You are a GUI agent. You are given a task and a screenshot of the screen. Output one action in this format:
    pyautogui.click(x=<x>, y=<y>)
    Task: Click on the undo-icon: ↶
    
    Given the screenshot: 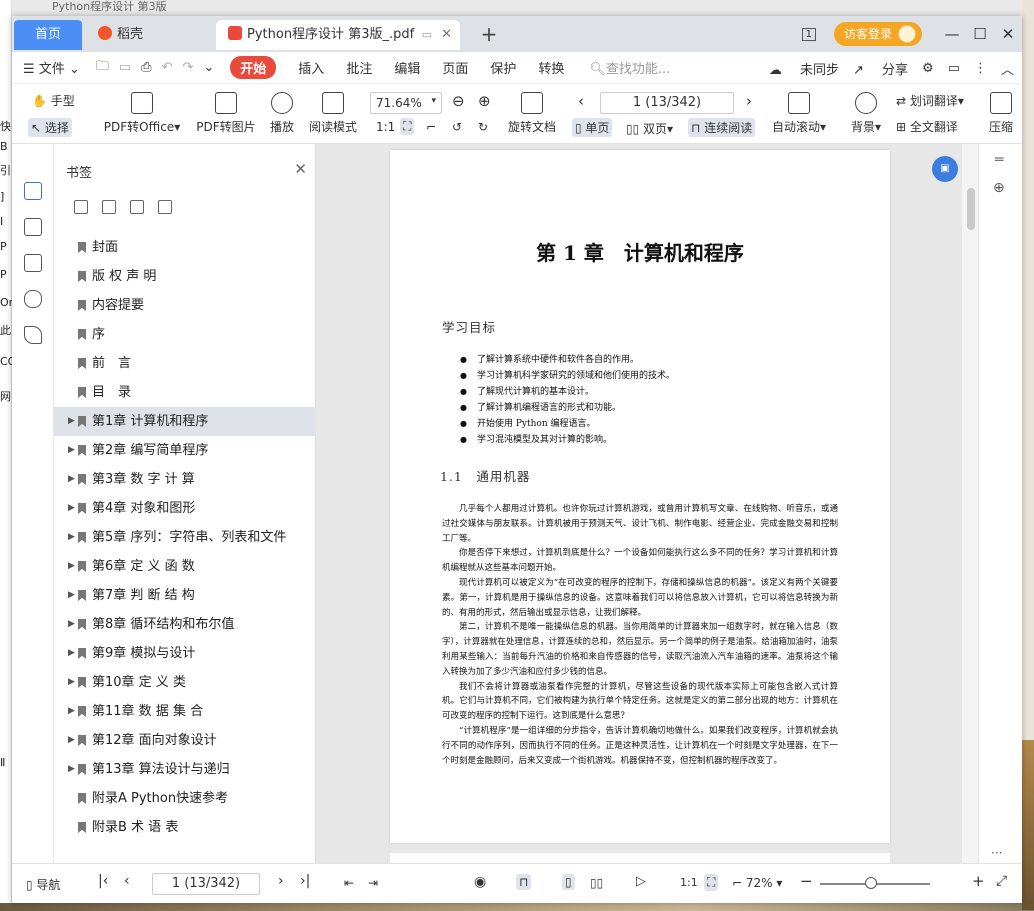 What is the action you would take?
    pyautogui.click(x=167, y=67)
    